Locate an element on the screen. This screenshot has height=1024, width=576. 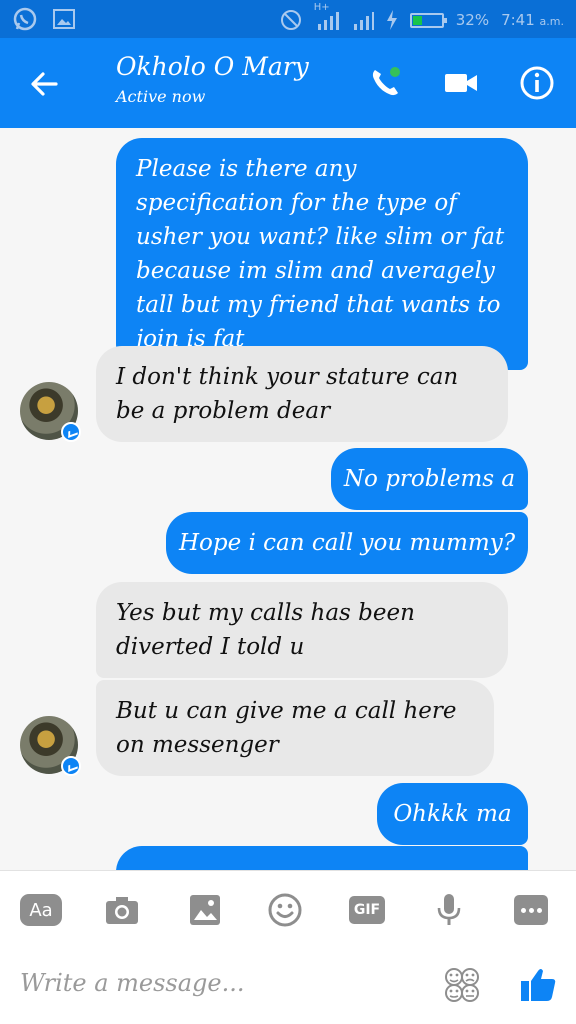
thumbs-up-icon is located at coordinates (538, 985).